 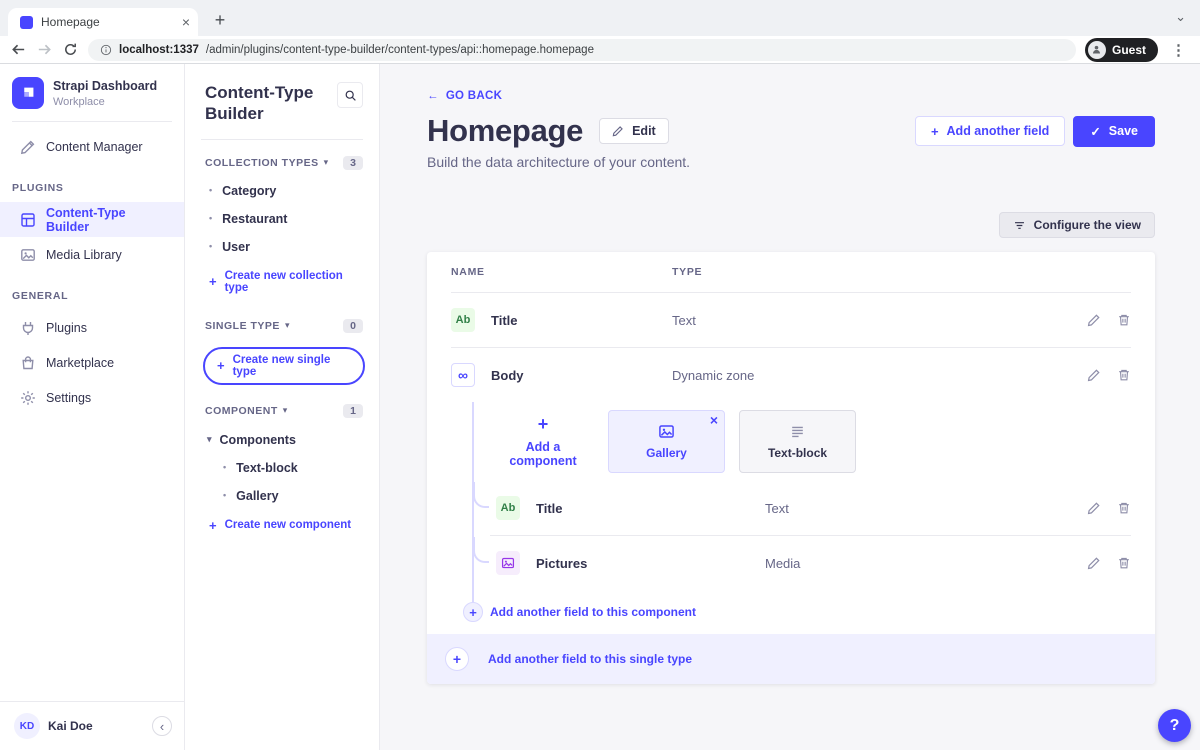 I want to click on browser-menu-icon: ⋮, so click(x=1178, y=50).